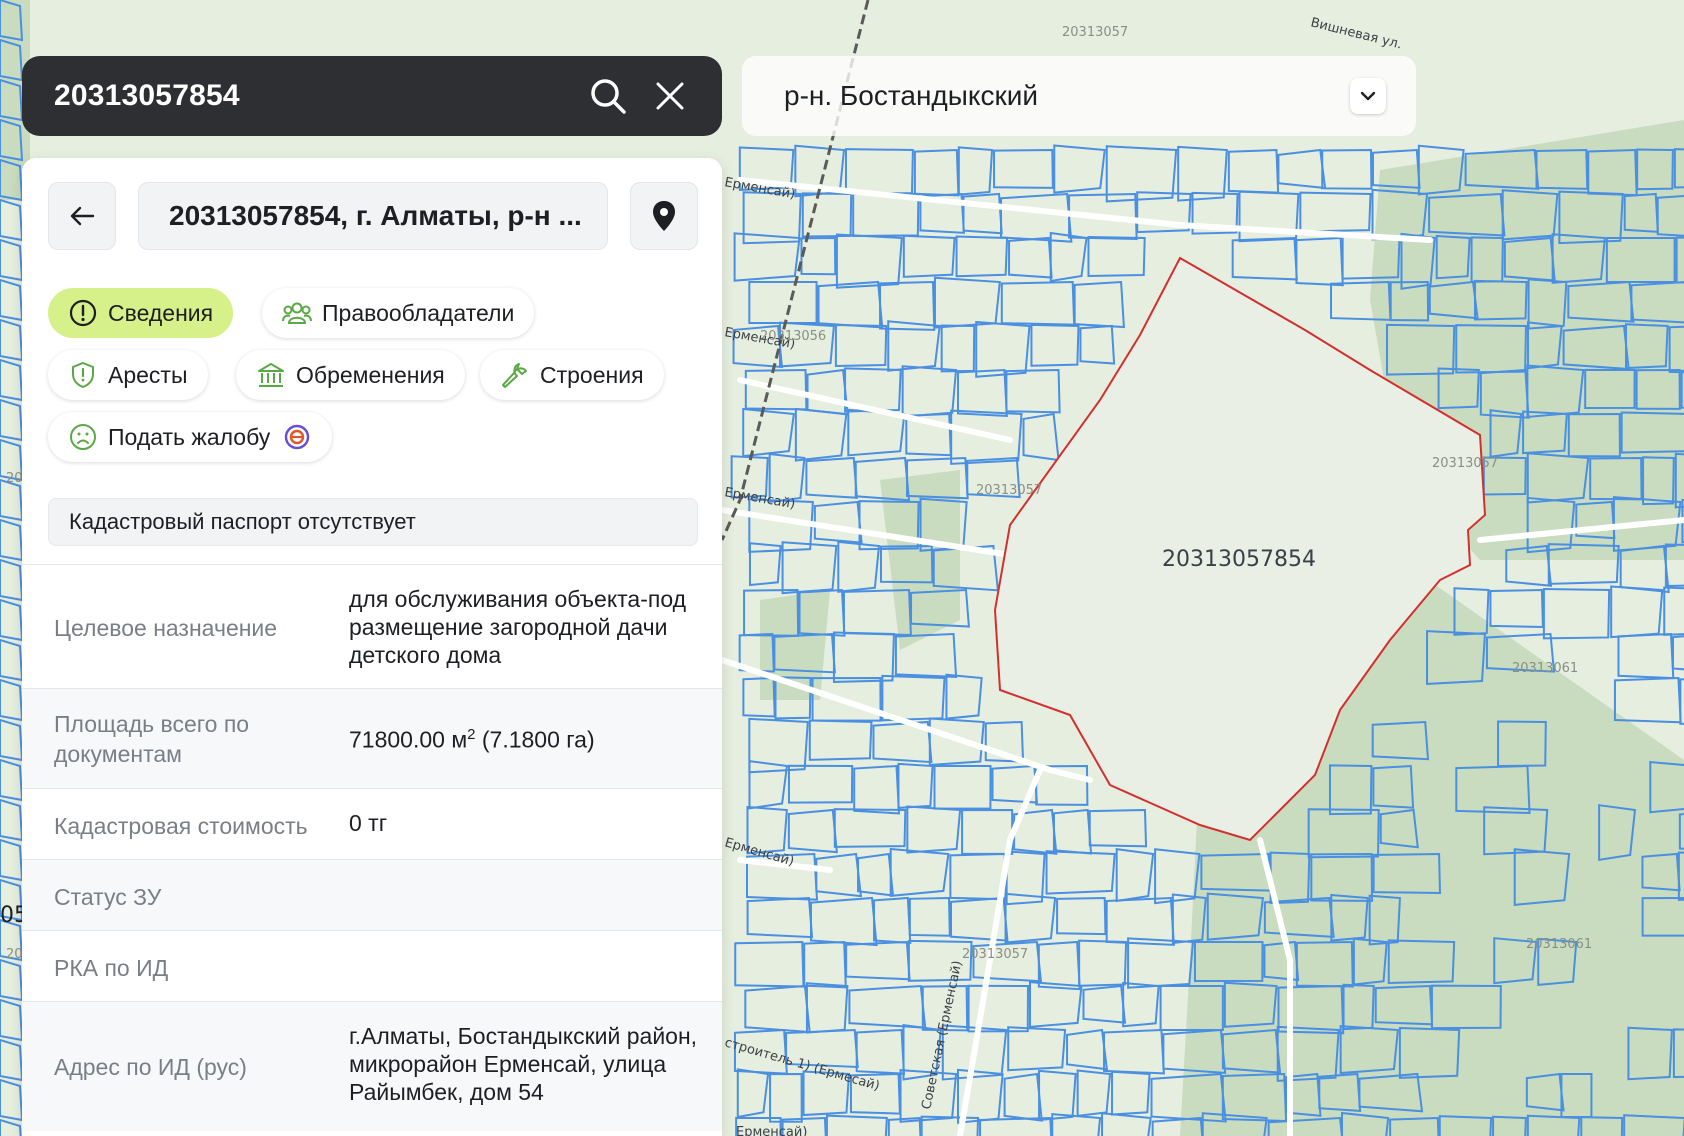  What do you see at coordinates (83, 313) in the screenshot?
I see `info-icon` at bounding box center [83, 313].